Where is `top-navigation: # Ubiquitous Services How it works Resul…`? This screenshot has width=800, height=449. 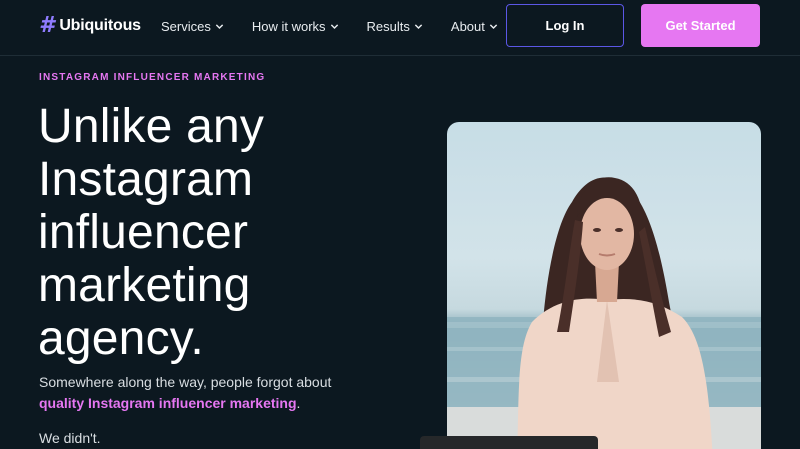
top-navigation: # Ubiquitous Services How it works Resul… is located at coordinates (400, 28).